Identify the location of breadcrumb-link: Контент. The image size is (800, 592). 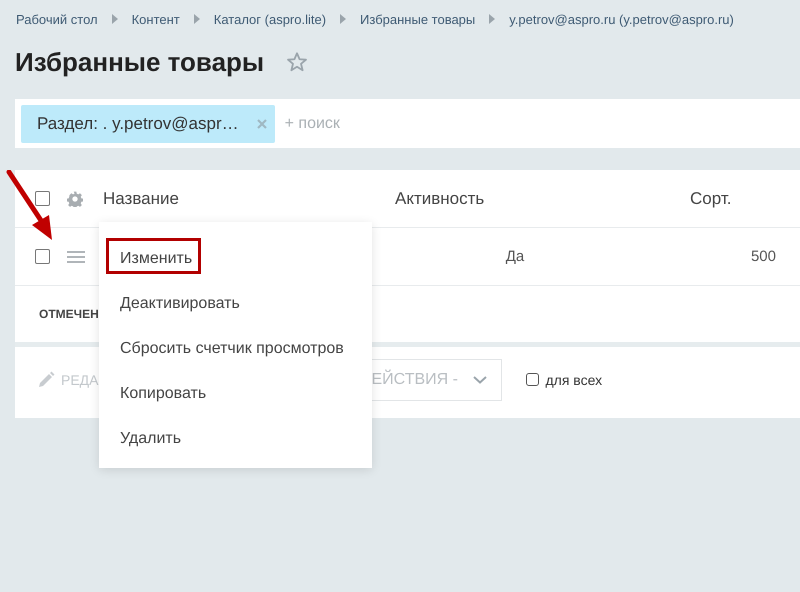
(156, 19).